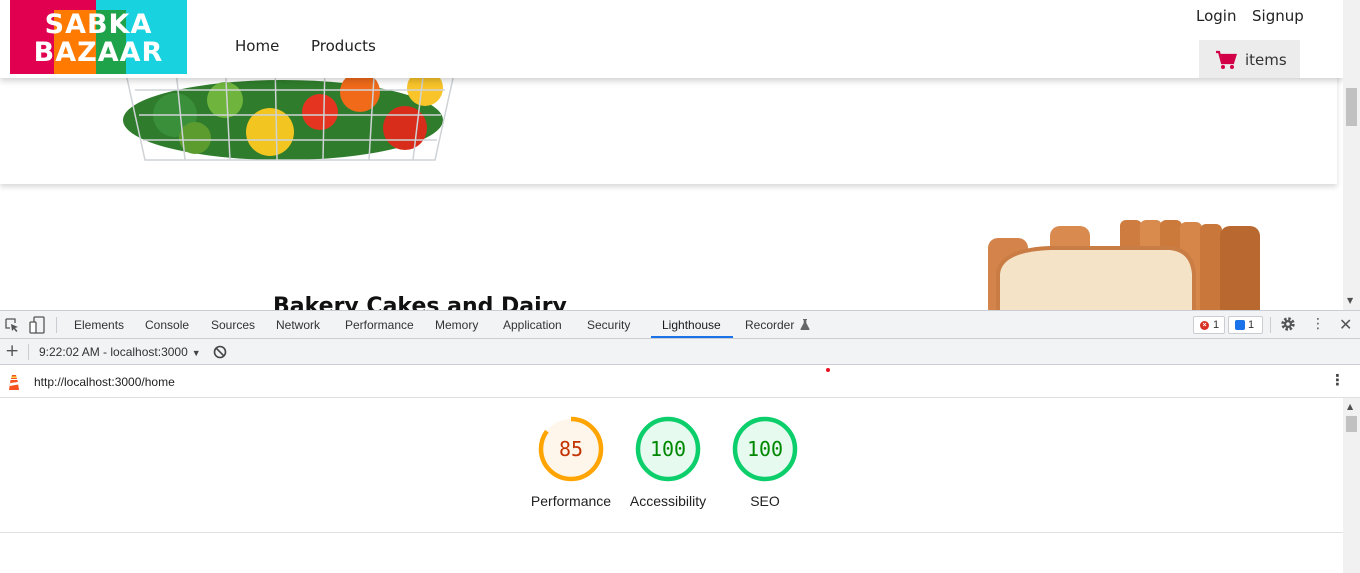 The width and height of the screenshot is (1360, 573). Describe the element at coordinates (668, 462) in the screenshot. I see `gauge-accessibility: 100 Accessibility` at that location.